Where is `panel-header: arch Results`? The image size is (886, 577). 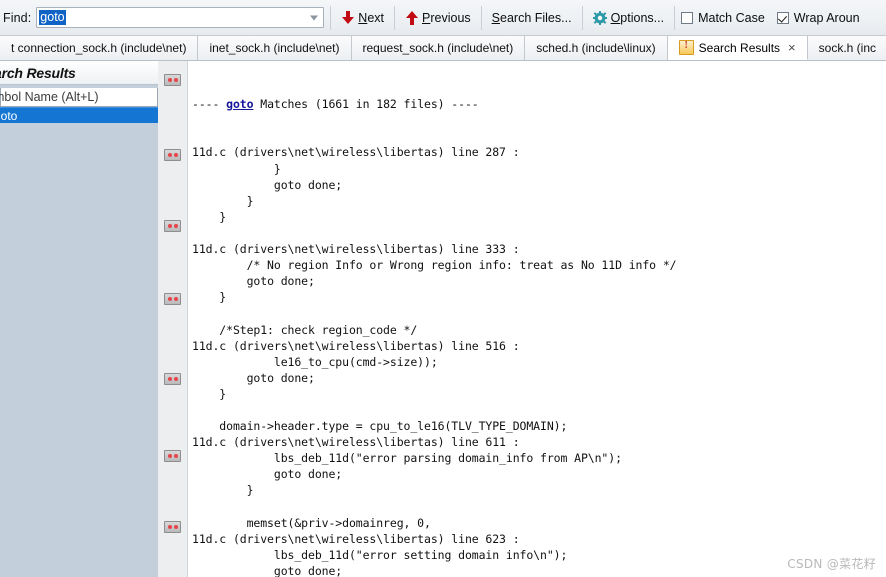 panel-header: arch Results is located at coordinates (79, 73).